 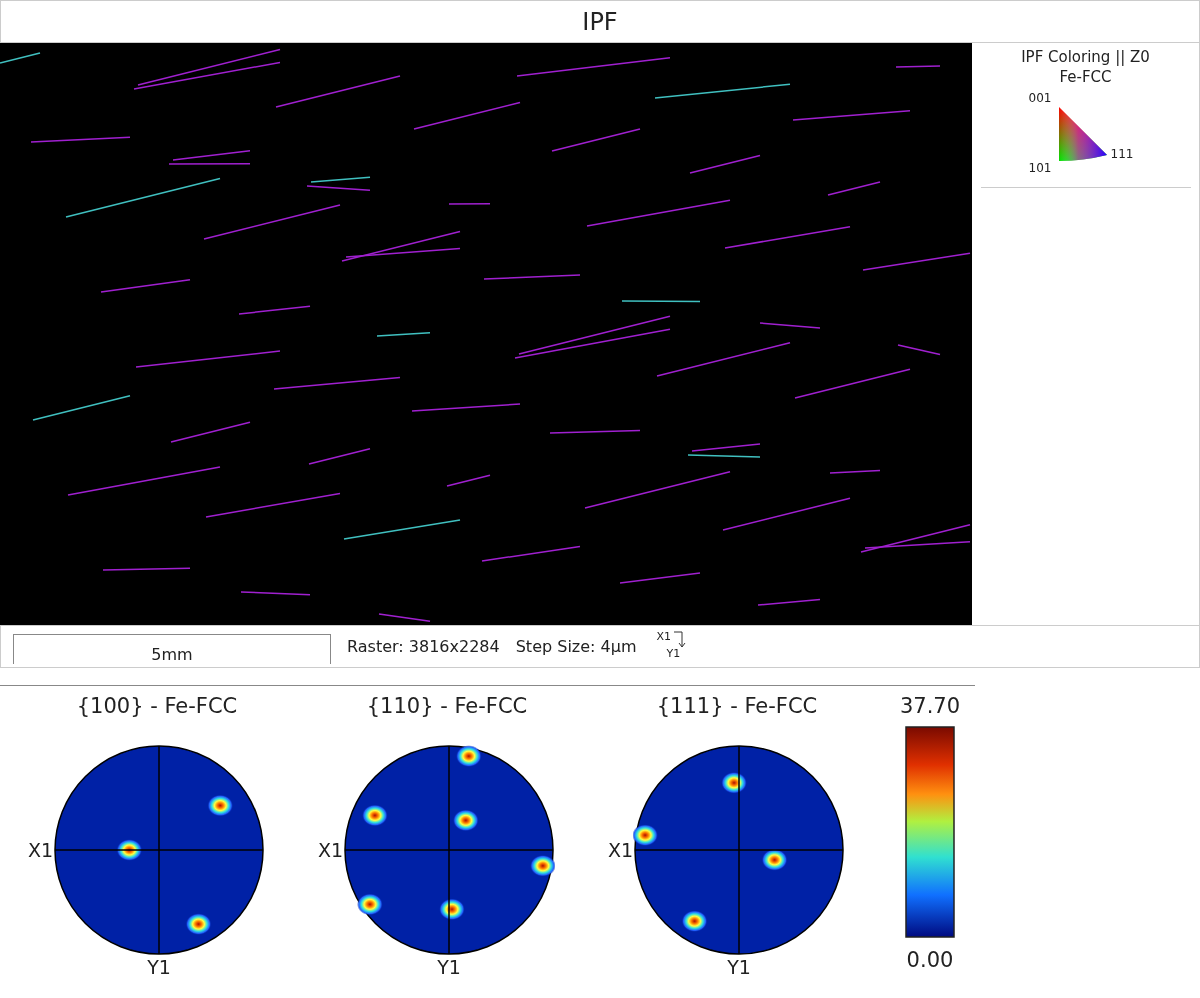 I want to click on axes-arrow-icon, so click(x=680, y=639).